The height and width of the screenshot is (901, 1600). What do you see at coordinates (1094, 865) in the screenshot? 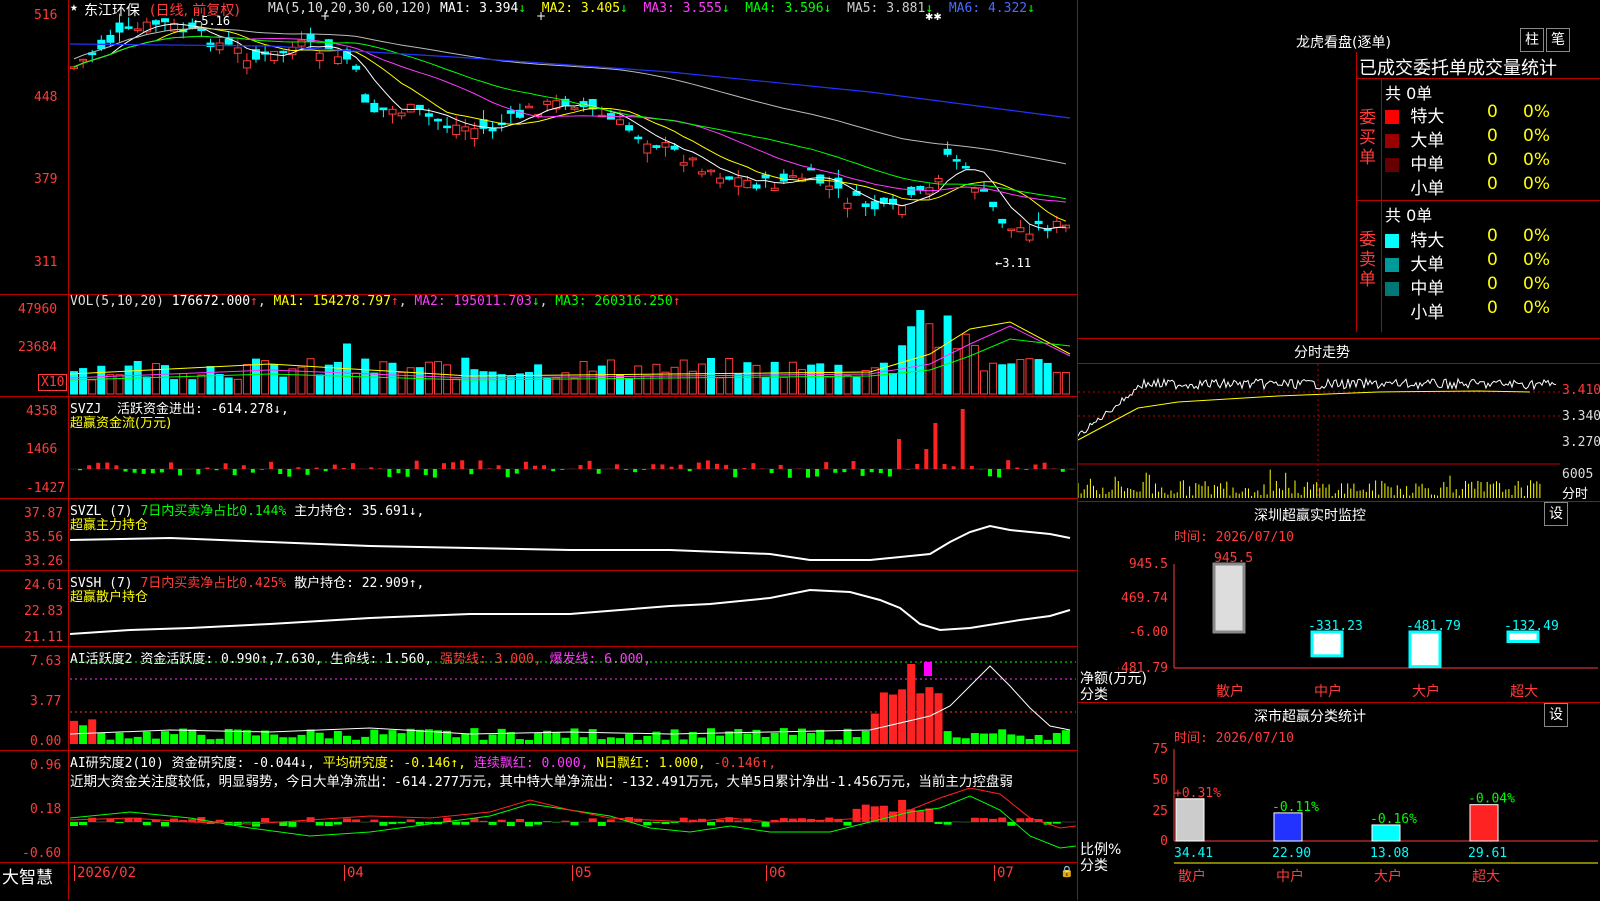
I see `sz-class-xlabel: 分类` at bounding box center [1094, 865].